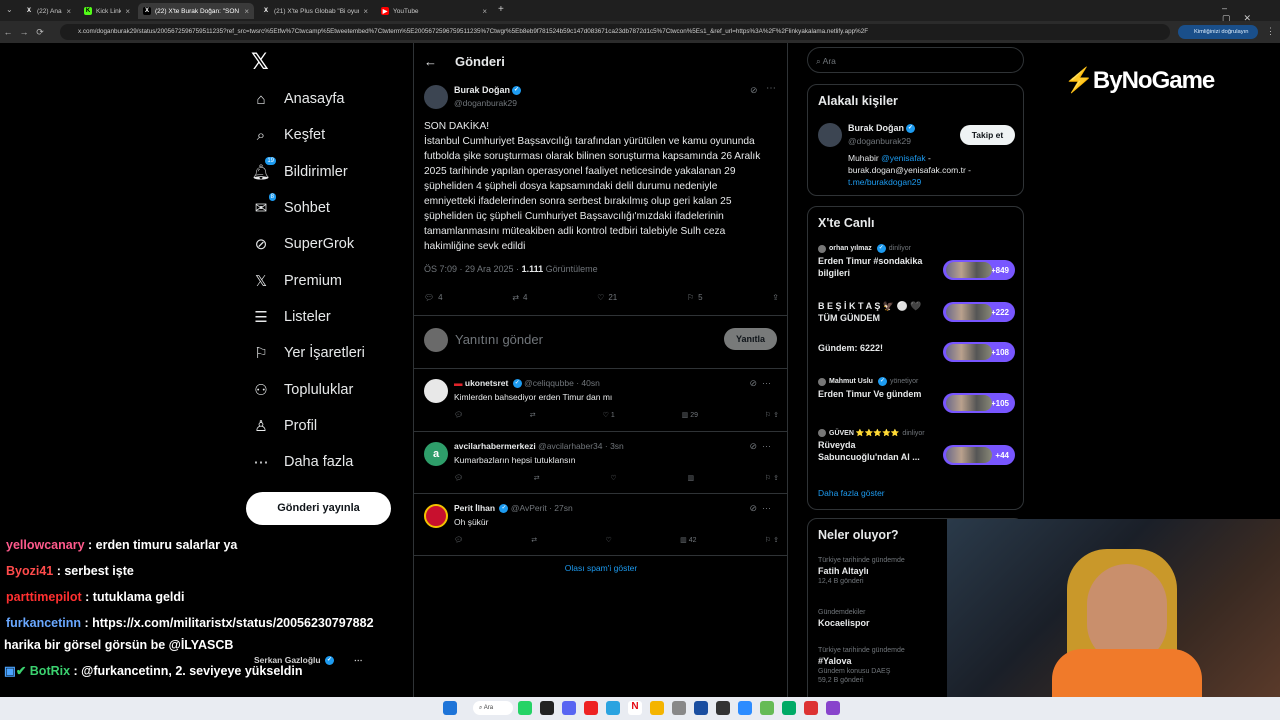  What do you see at coordinates (979, 455) in the screenshot?
I see `live-listeners-pill: +44` at bounding box center [979, 455].